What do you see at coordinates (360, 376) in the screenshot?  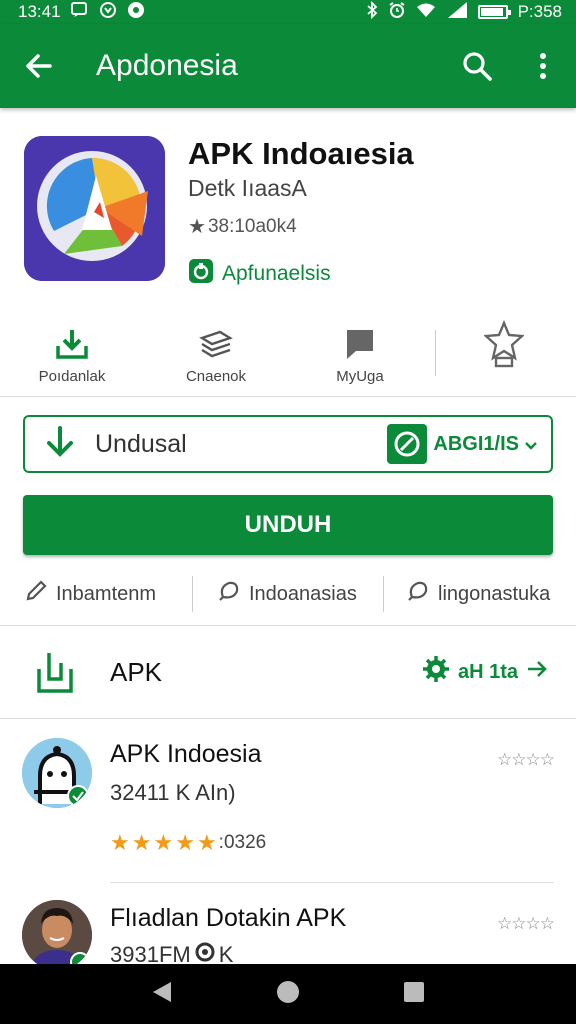 I see `action-bookmark-label: MyUga` at bounding box center [360, 376].